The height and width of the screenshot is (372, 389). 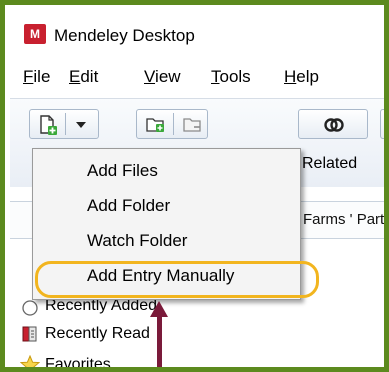 I want to click on title-bar: M Mendeley Desktop, so click(x=195, y=35).